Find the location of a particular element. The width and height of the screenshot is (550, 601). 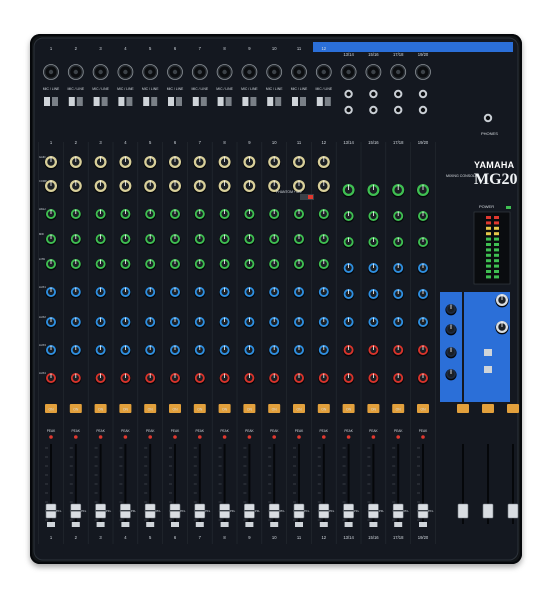

jack-input-l-13/14 is located at coordinates (348, 94).